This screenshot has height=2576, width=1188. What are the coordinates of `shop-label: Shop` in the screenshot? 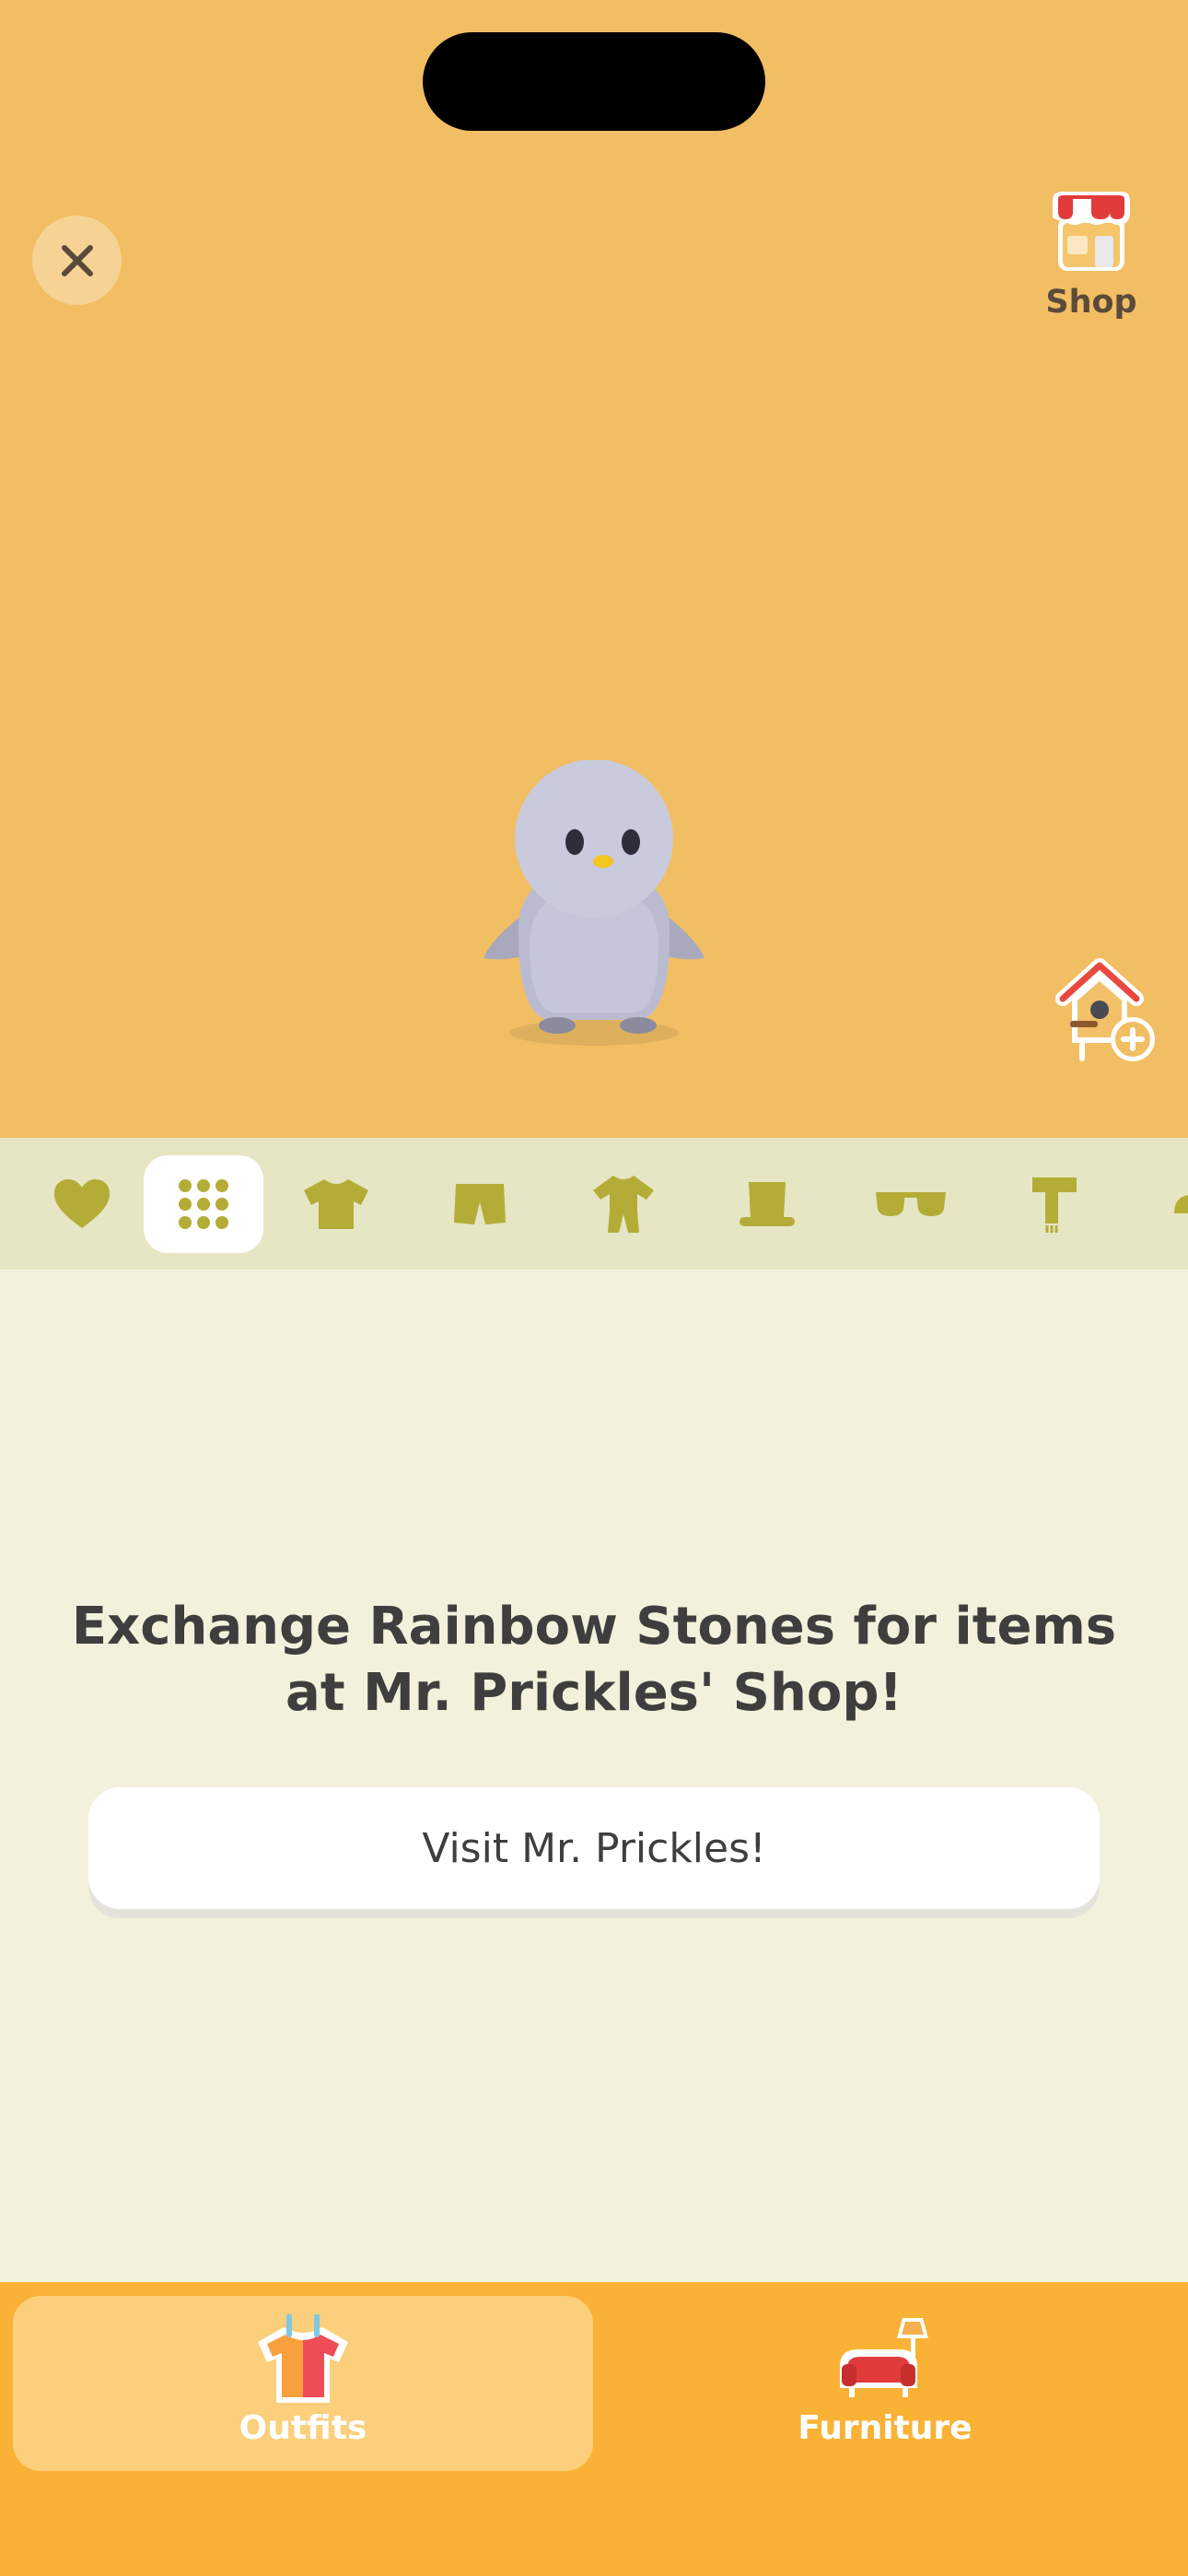 It's located at (1091, 302).